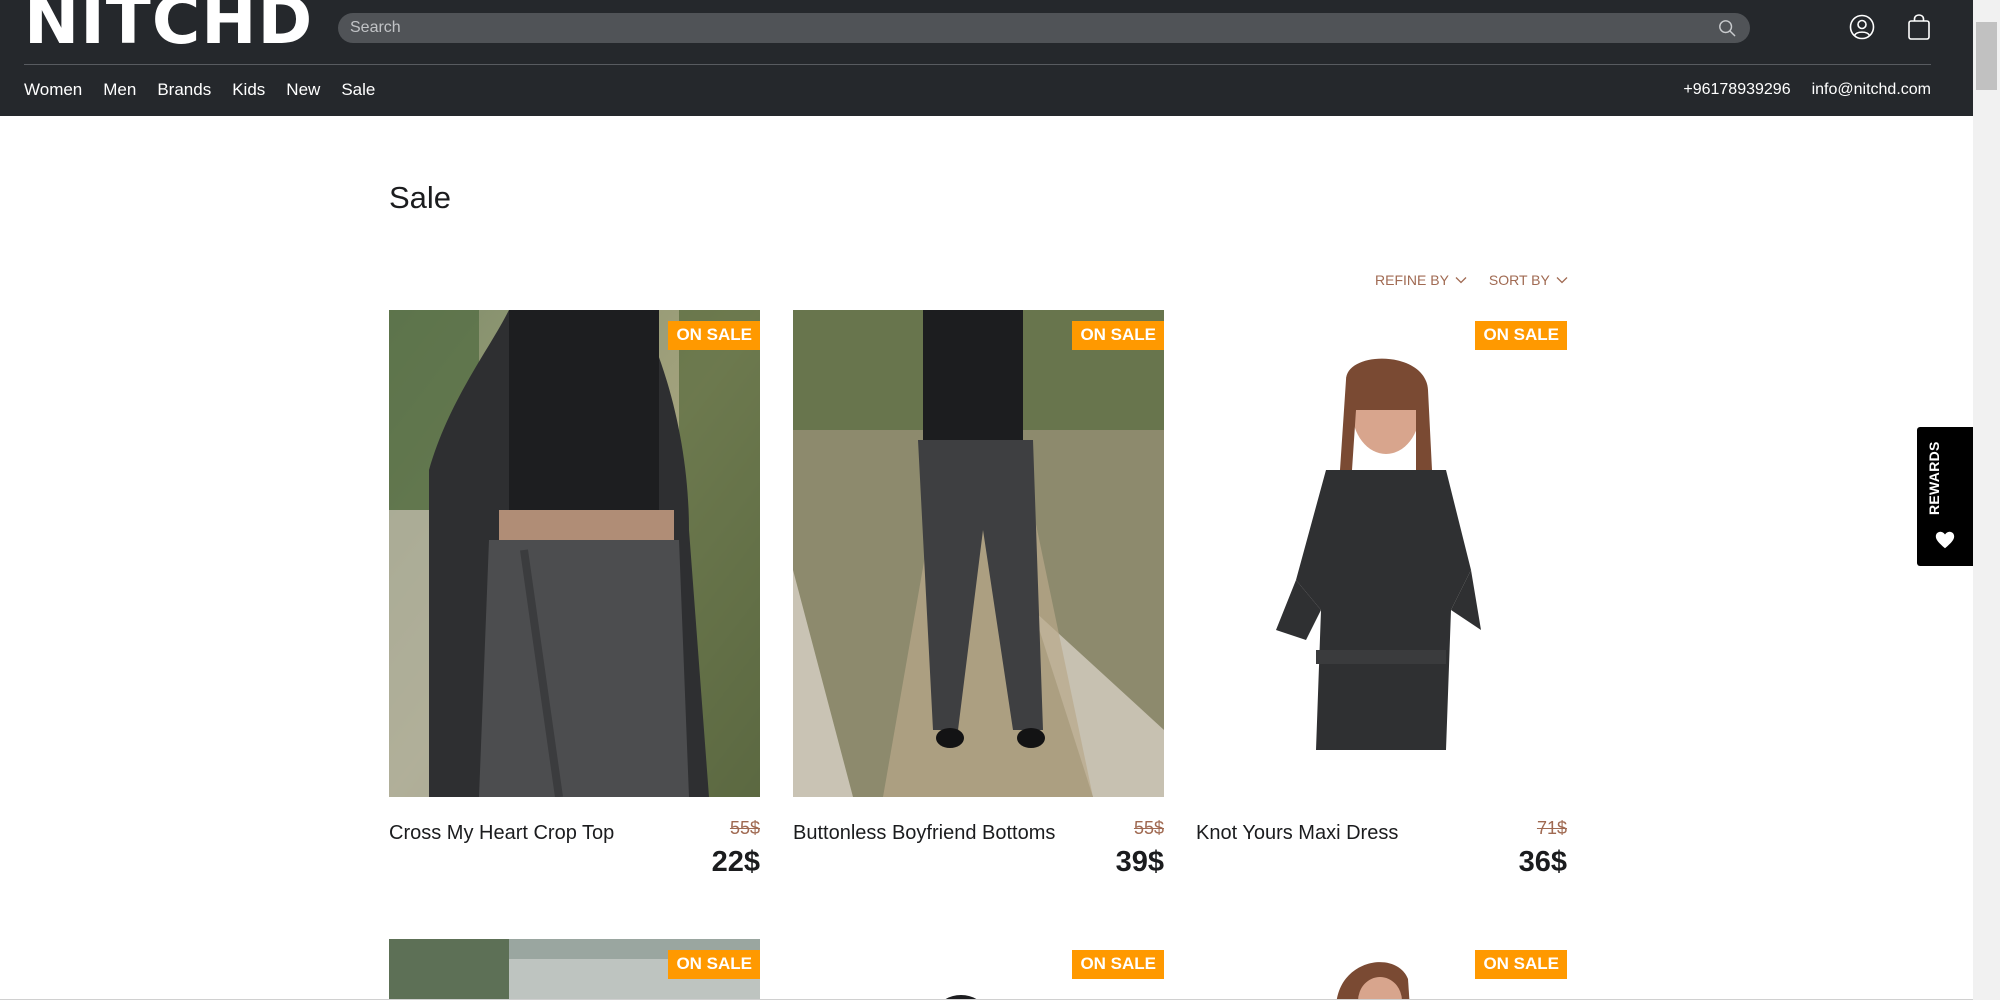 This screenshot has width=2000, height=1000. I want to click on product-name: Buttonless Boyfriend Bottoms, so click(924, 833).